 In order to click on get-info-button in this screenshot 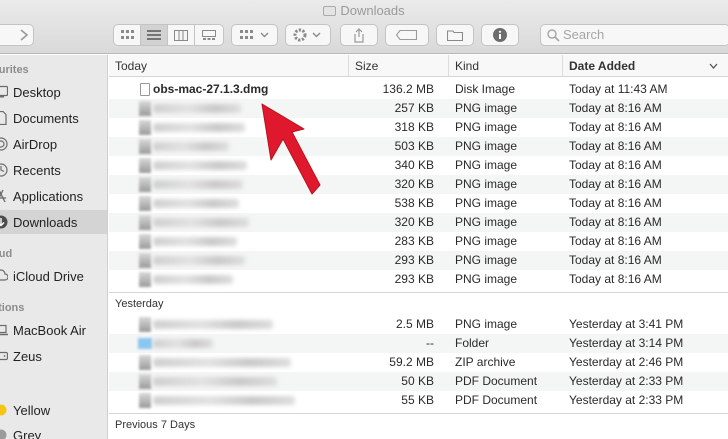, I will do `click(500, 35)`.